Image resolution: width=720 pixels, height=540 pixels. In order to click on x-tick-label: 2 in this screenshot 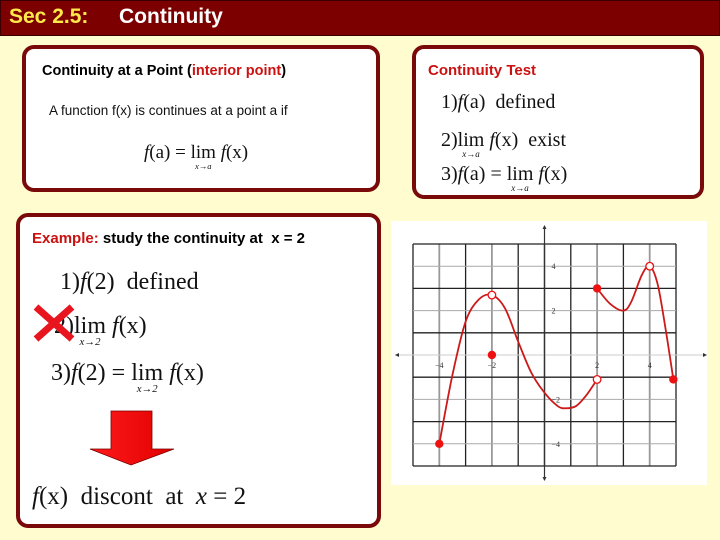, I will do `click(597, 365)`.